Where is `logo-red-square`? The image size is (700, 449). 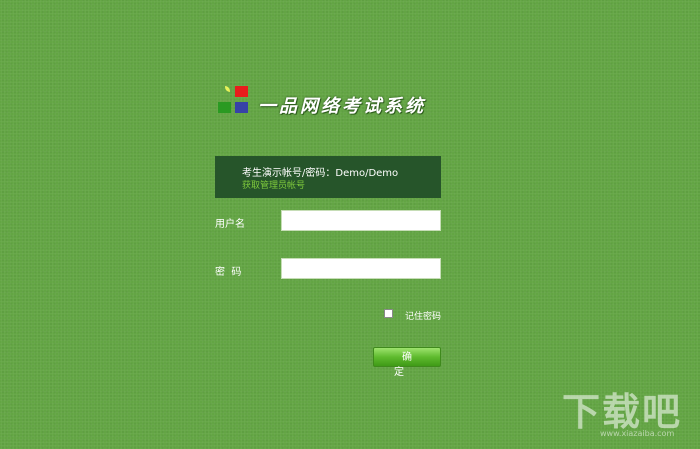
logo-red-square is located at coordinates (241, 91).